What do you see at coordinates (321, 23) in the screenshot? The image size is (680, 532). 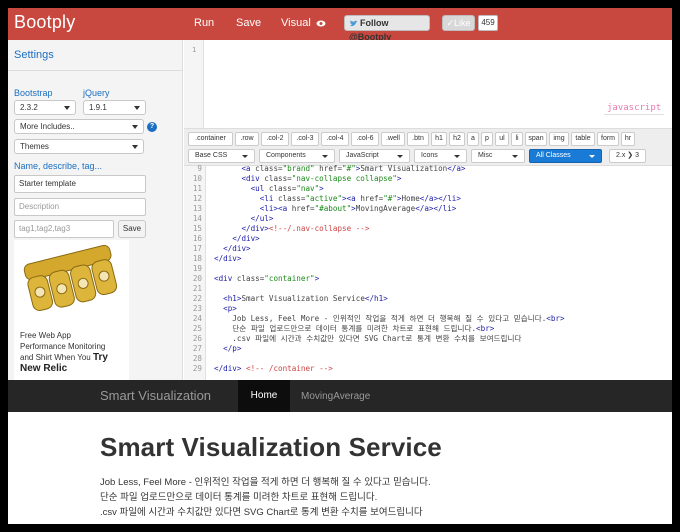 I see `eye-icon` at bounding box center [321, 23].